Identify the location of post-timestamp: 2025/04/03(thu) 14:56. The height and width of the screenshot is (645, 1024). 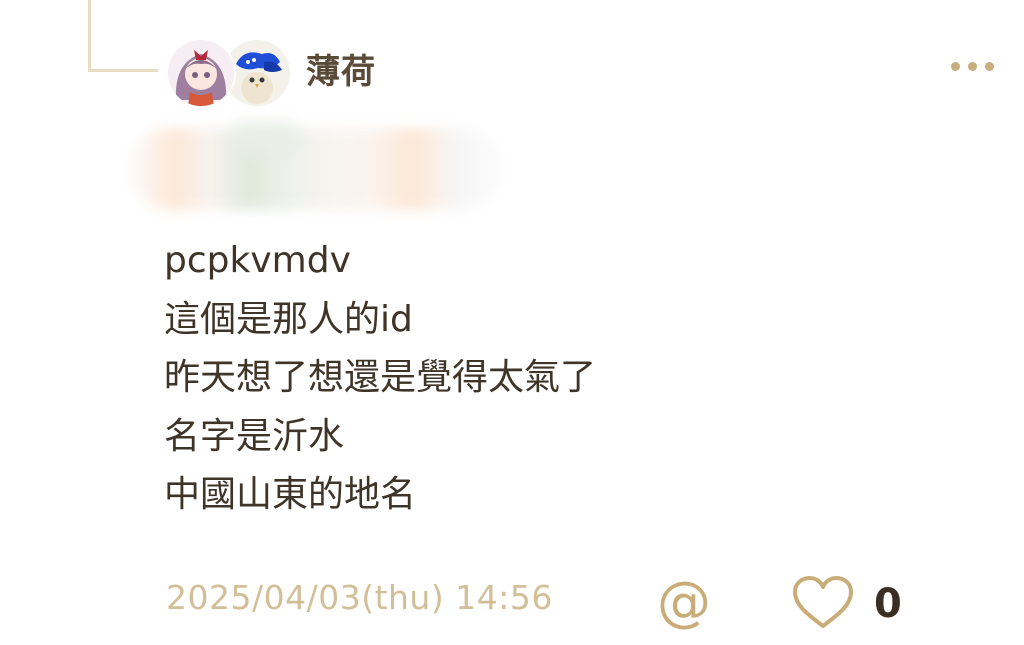
(359, 597).